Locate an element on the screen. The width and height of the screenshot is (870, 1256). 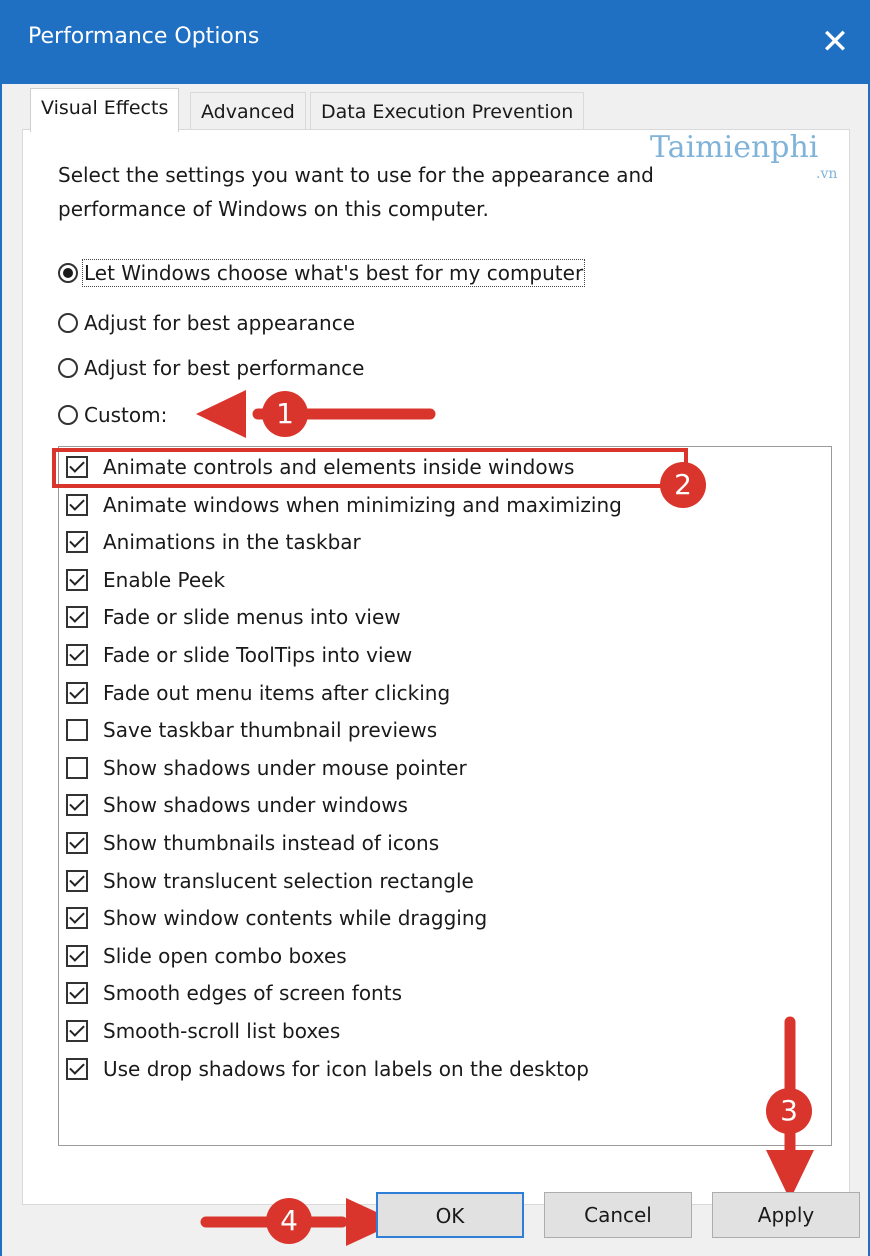
arrow-1-head is located at coordinates (221, 414).